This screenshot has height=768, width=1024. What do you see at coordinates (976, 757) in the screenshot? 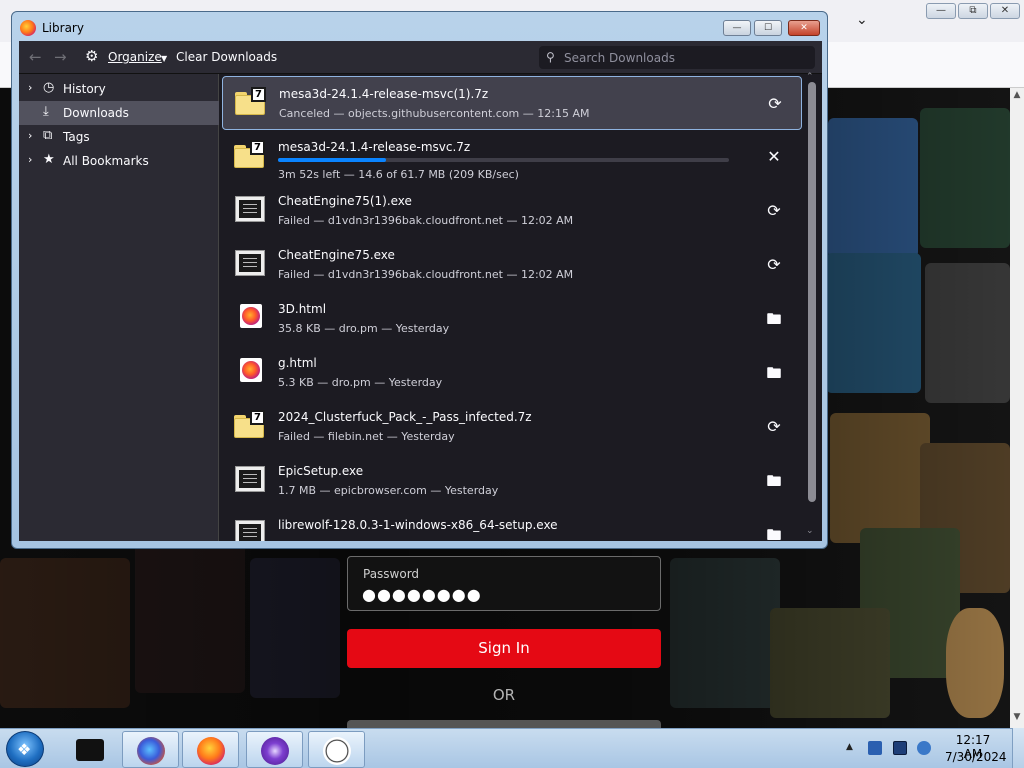
I see `clock-date: 7/30/2024` at bounding box center [976, 757].